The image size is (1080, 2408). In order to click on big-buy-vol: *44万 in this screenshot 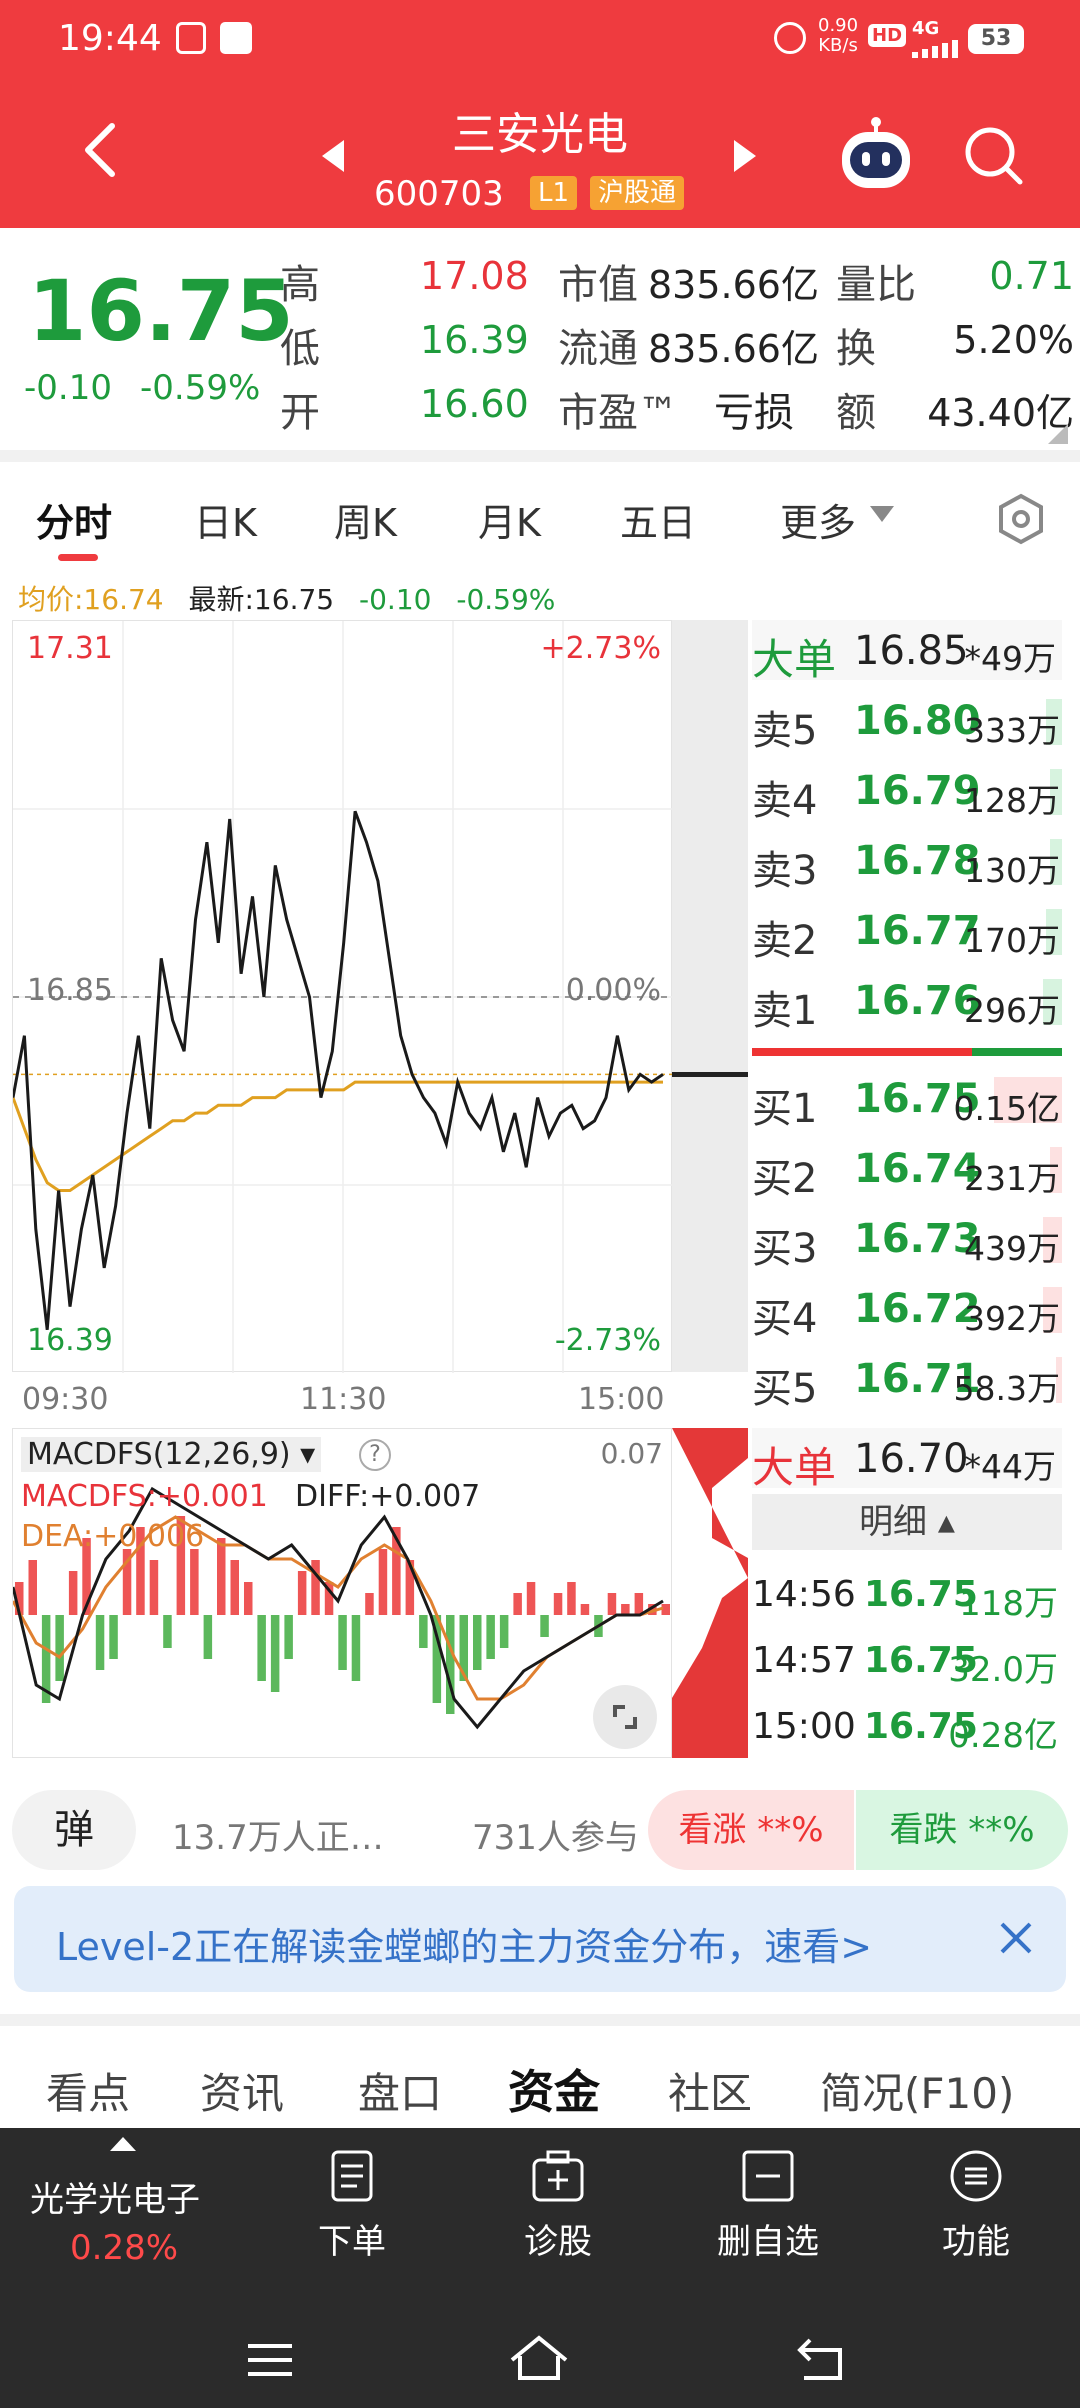, I will do `click(1010, 1466)`.